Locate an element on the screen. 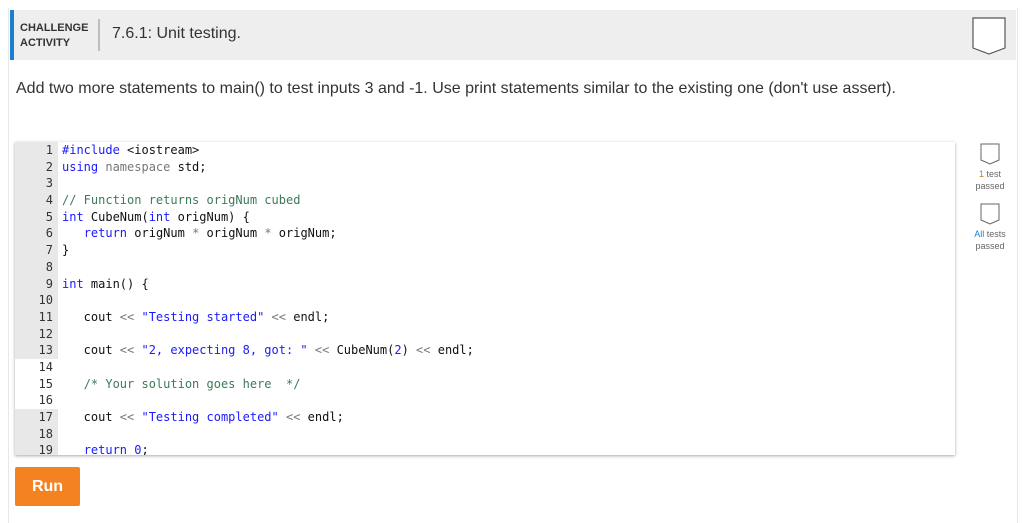 The height and width of the screenshot is (523, 1024). code-text: return origNum * origNum * origNum; is located at coordinates (197, 233).